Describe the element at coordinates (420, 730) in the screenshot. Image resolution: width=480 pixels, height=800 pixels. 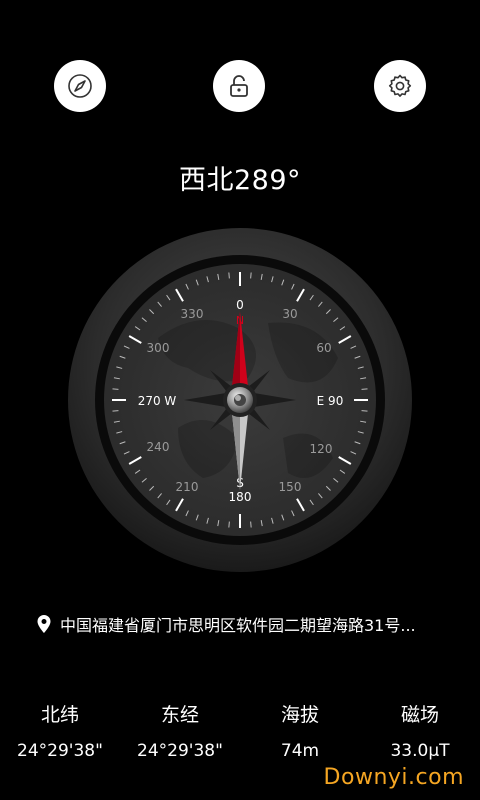
I see `stat-magnetic-field: 磁场 33.0μT` at that location.